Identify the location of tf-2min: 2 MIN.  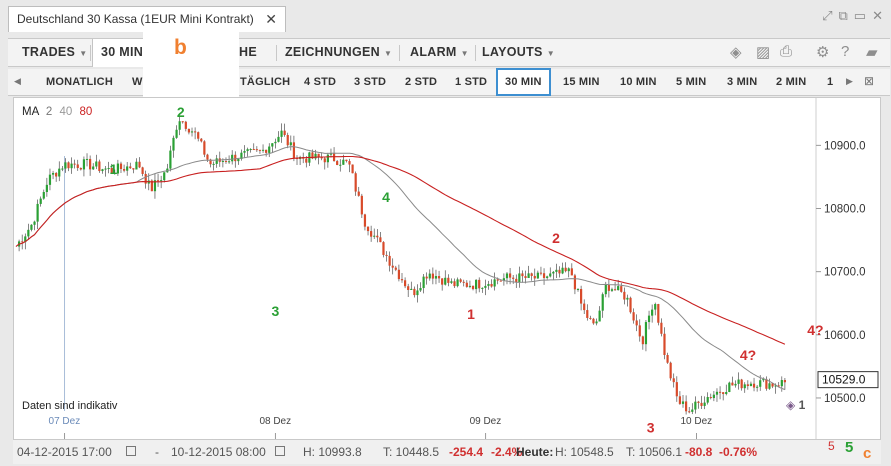
(791, 82).